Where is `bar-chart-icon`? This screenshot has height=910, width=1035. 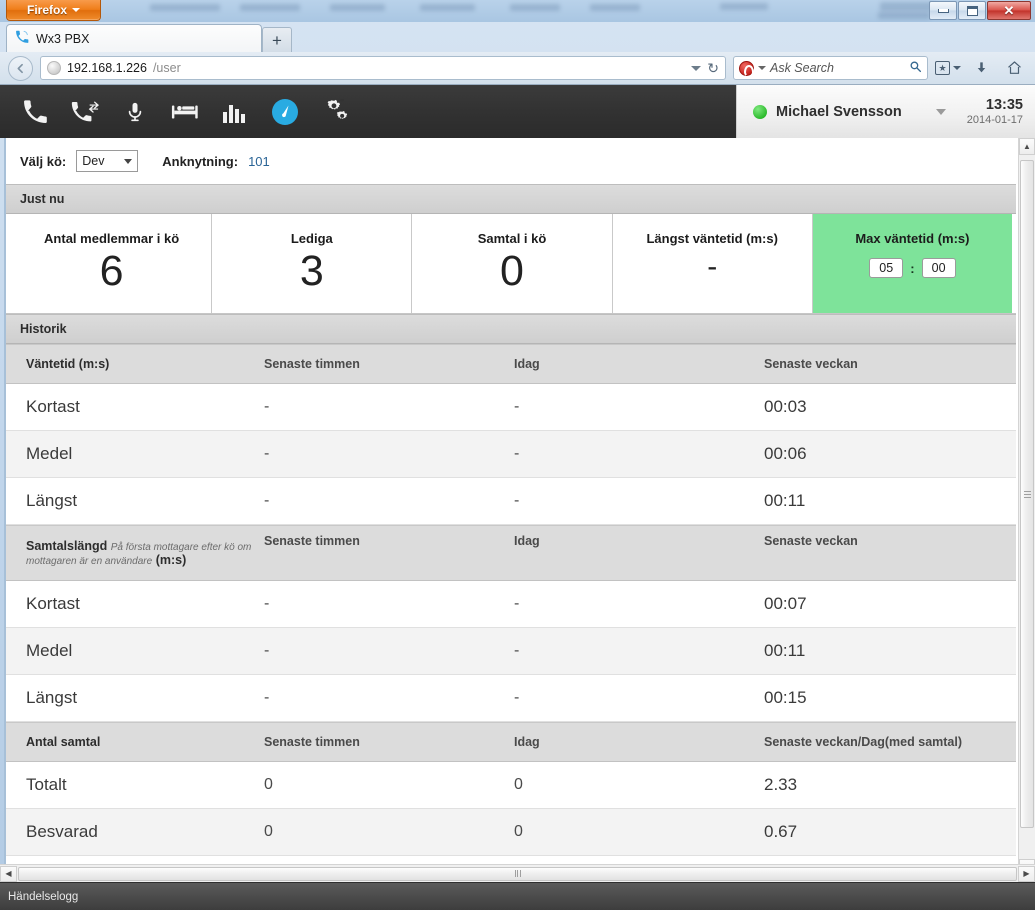
bar-chart-icon is located at coordinates (235, 112).